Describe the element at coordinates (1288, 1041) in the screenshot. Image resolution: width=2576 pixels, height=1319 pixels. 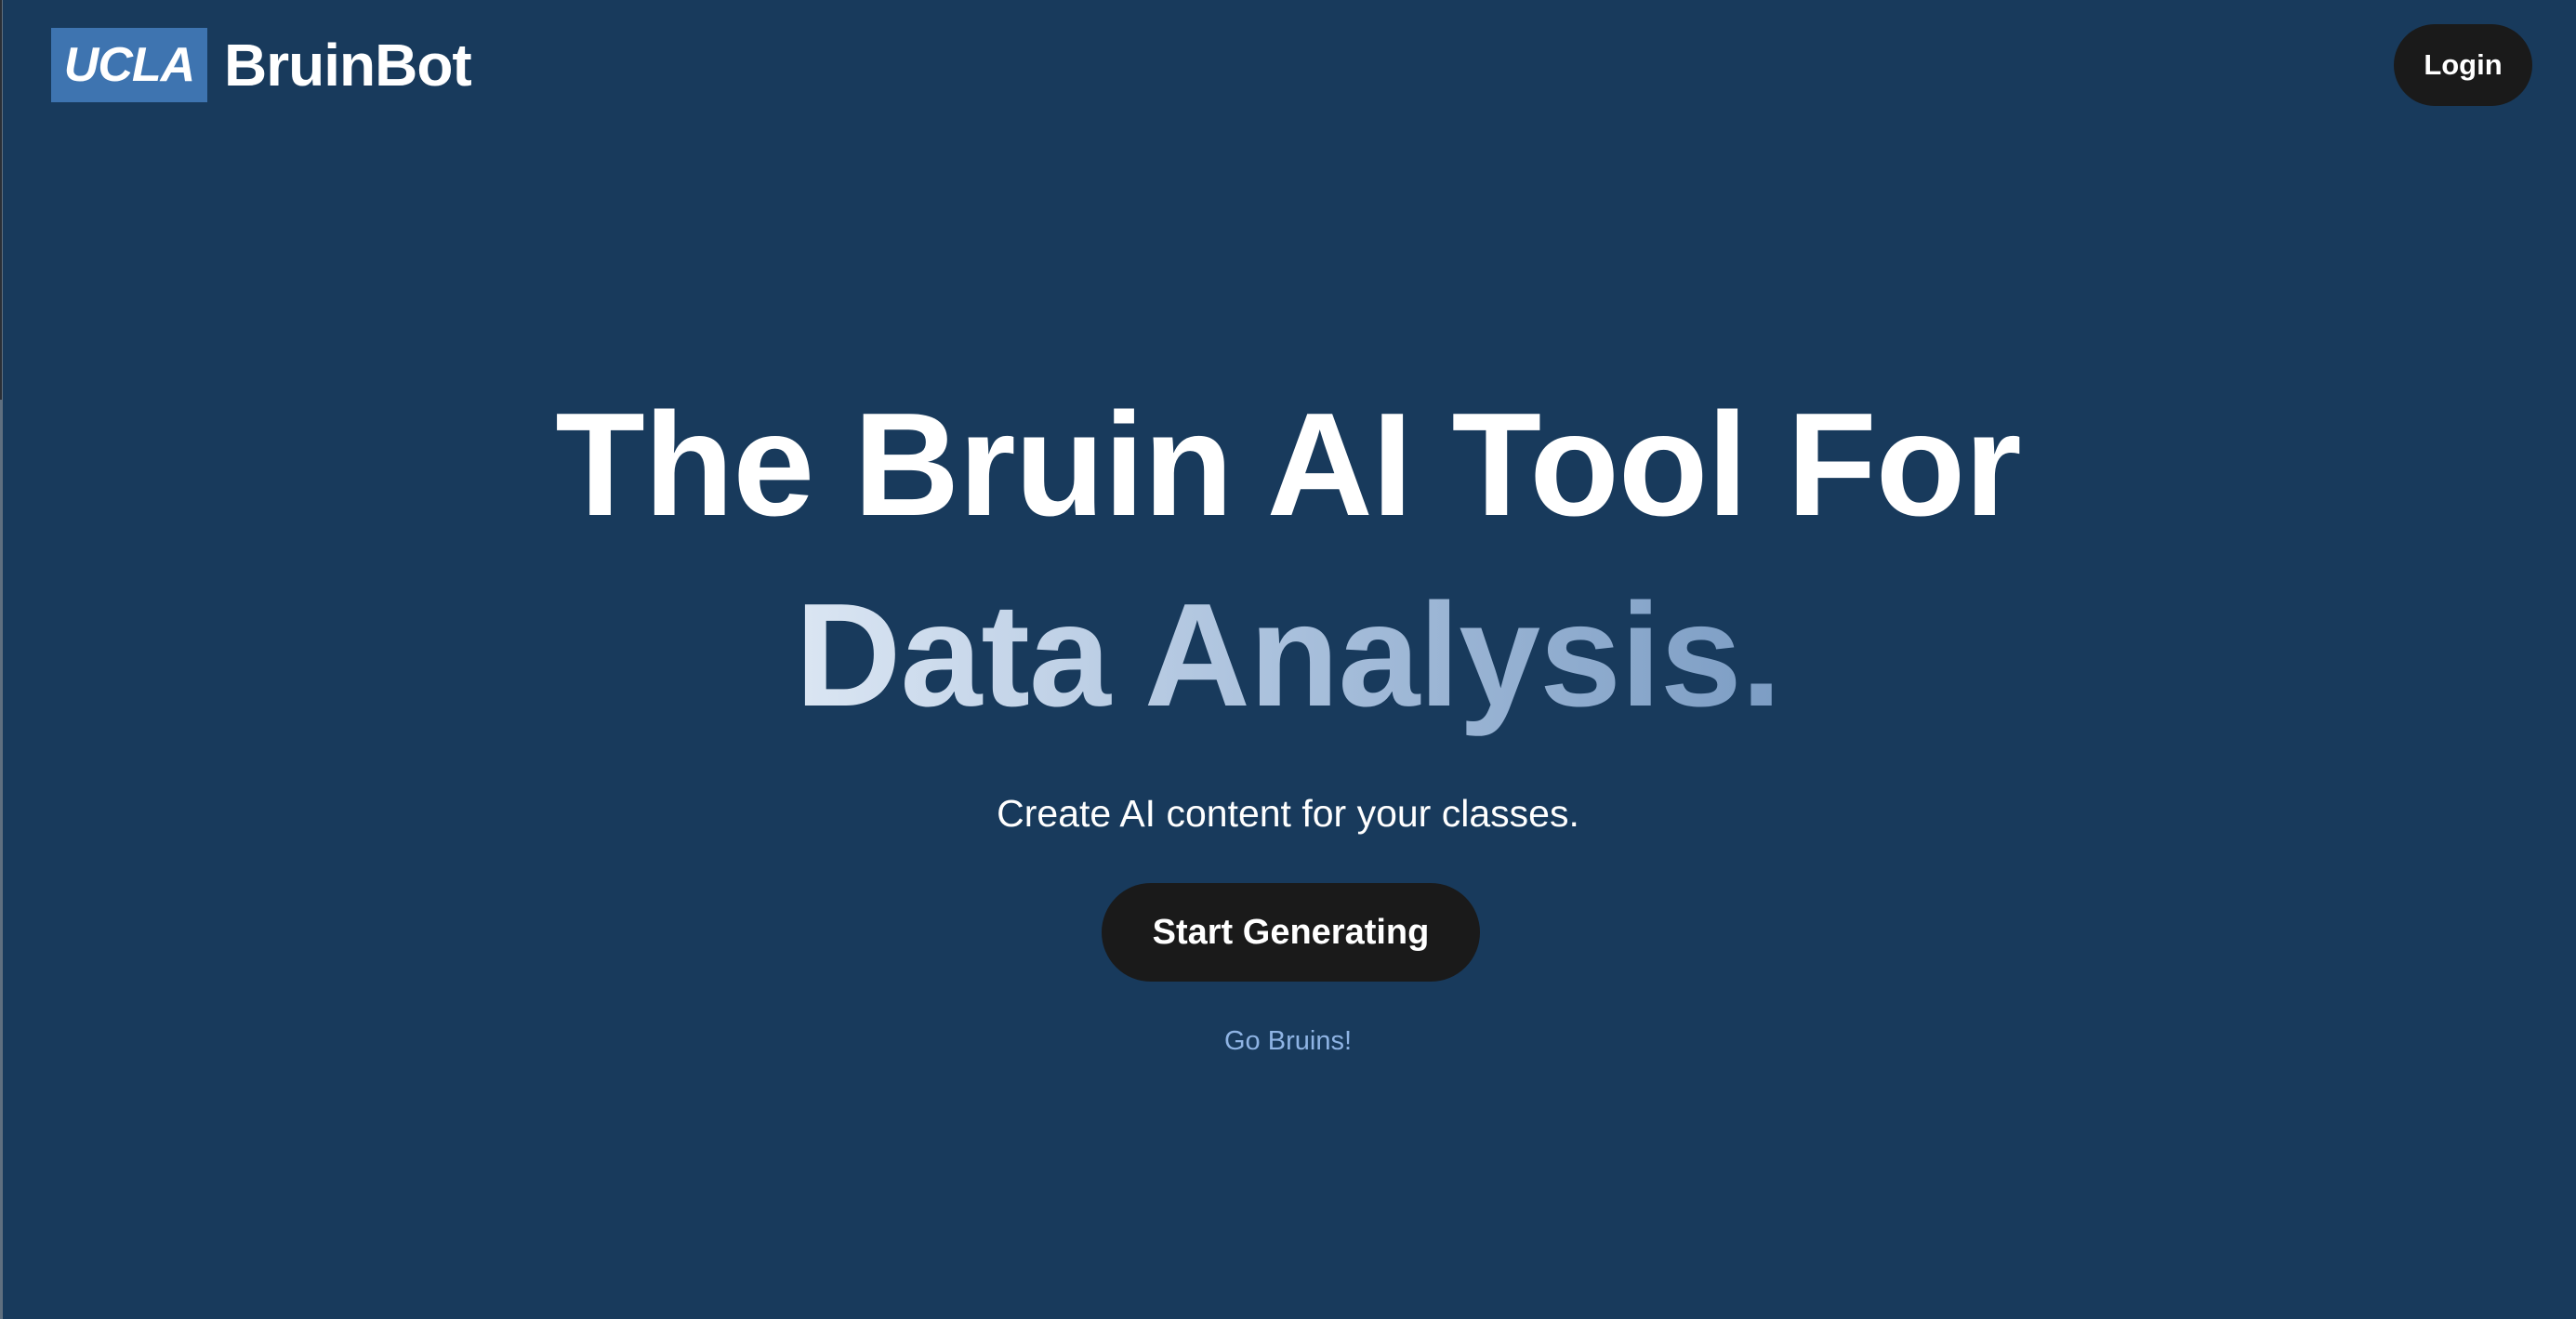
I see `go-bruins-link: Go Bruins!` at that location.